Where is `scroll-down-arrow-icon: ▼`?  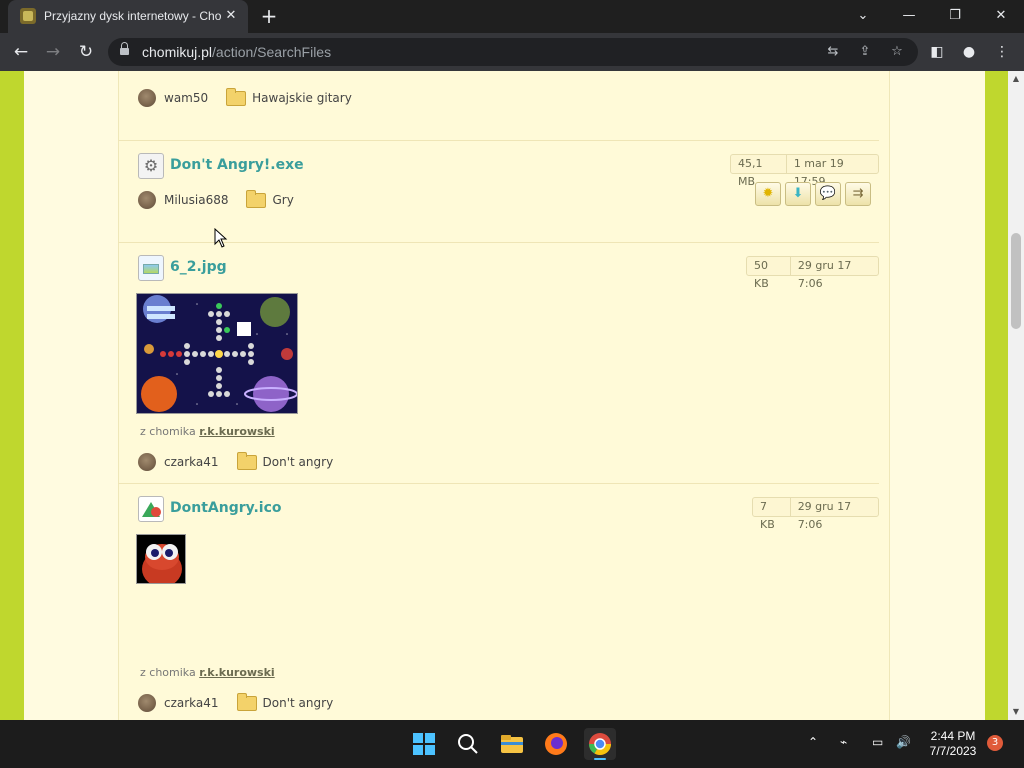
scroll-down-arrow-icon: ▼ is located at coordinates (1016, 712).